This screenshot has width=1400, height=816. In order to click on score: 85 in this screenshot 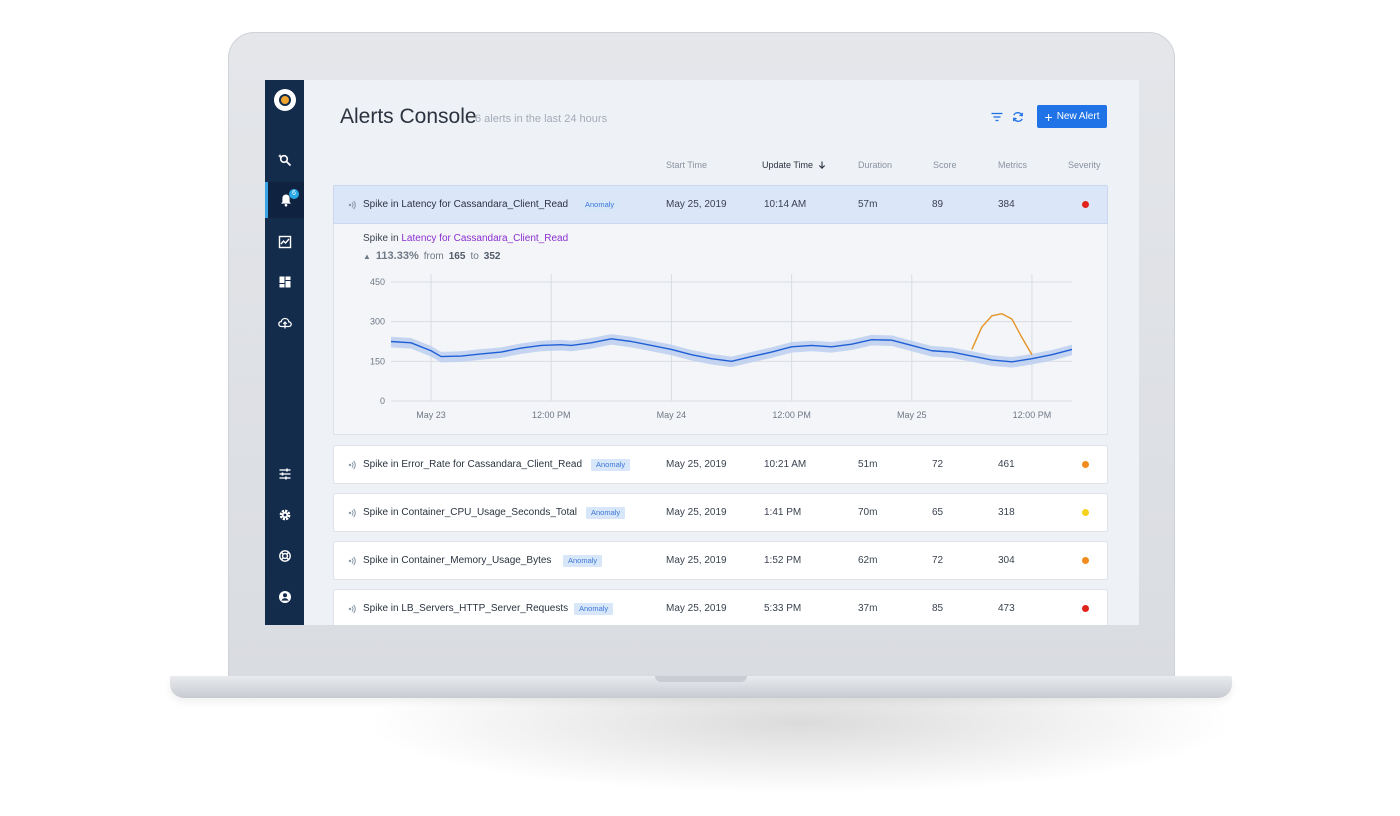, I will do `click(938, 608)`.